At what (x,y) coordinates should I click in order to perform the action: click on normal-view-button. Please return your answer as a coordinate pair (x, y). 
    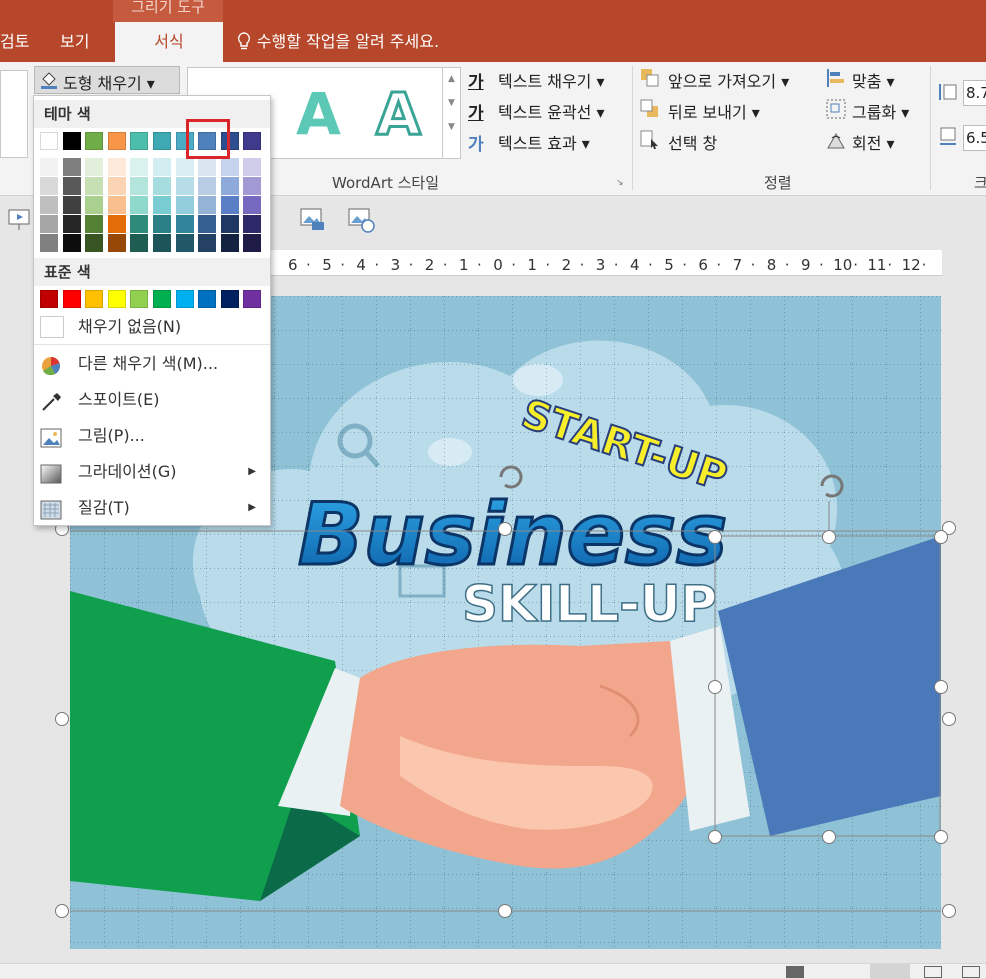
    Looking at the image, I should click on (890, 971).